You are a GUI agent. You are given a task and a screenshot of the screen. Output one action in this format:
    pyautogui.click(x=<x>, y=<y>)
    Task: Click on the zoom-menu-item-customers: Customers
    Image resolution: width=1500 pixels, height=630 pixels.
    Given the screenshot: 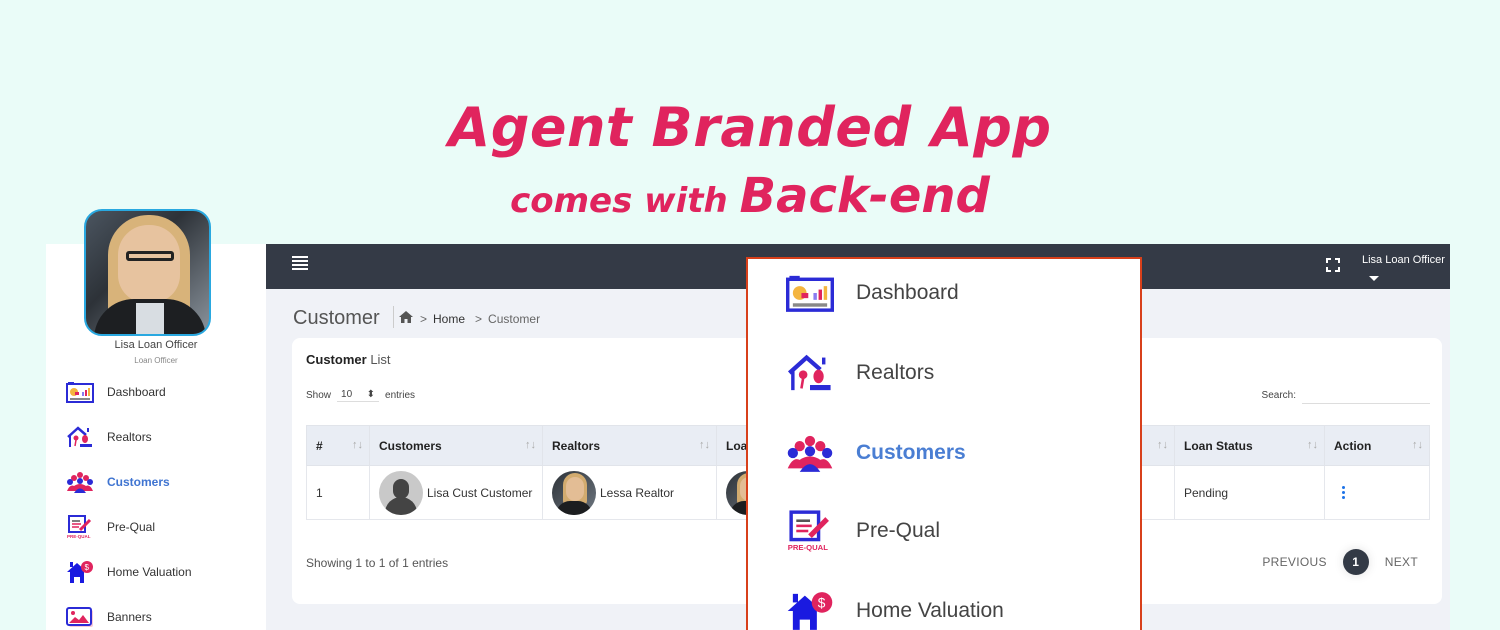 What is the action you would take?
    pyautogui.click(x=876, y=453)
    